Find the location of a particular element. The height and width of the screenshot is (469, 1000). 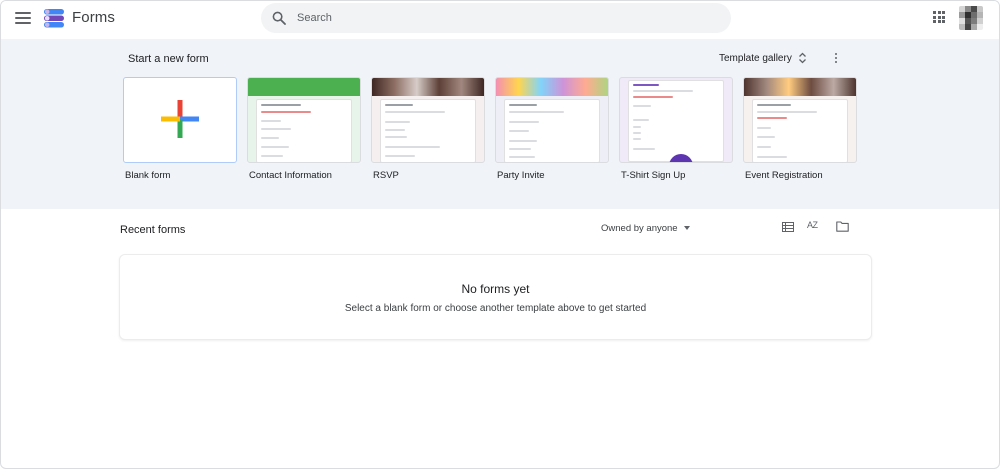

template-contact-information: Contact Information is located at coordinates (304, 129).